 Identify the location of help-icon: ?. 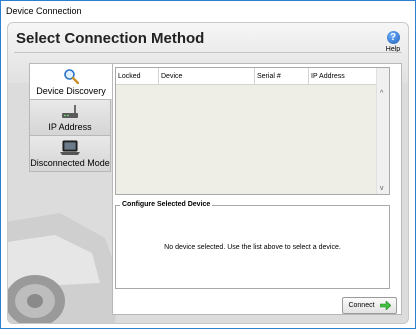
(393, 37).